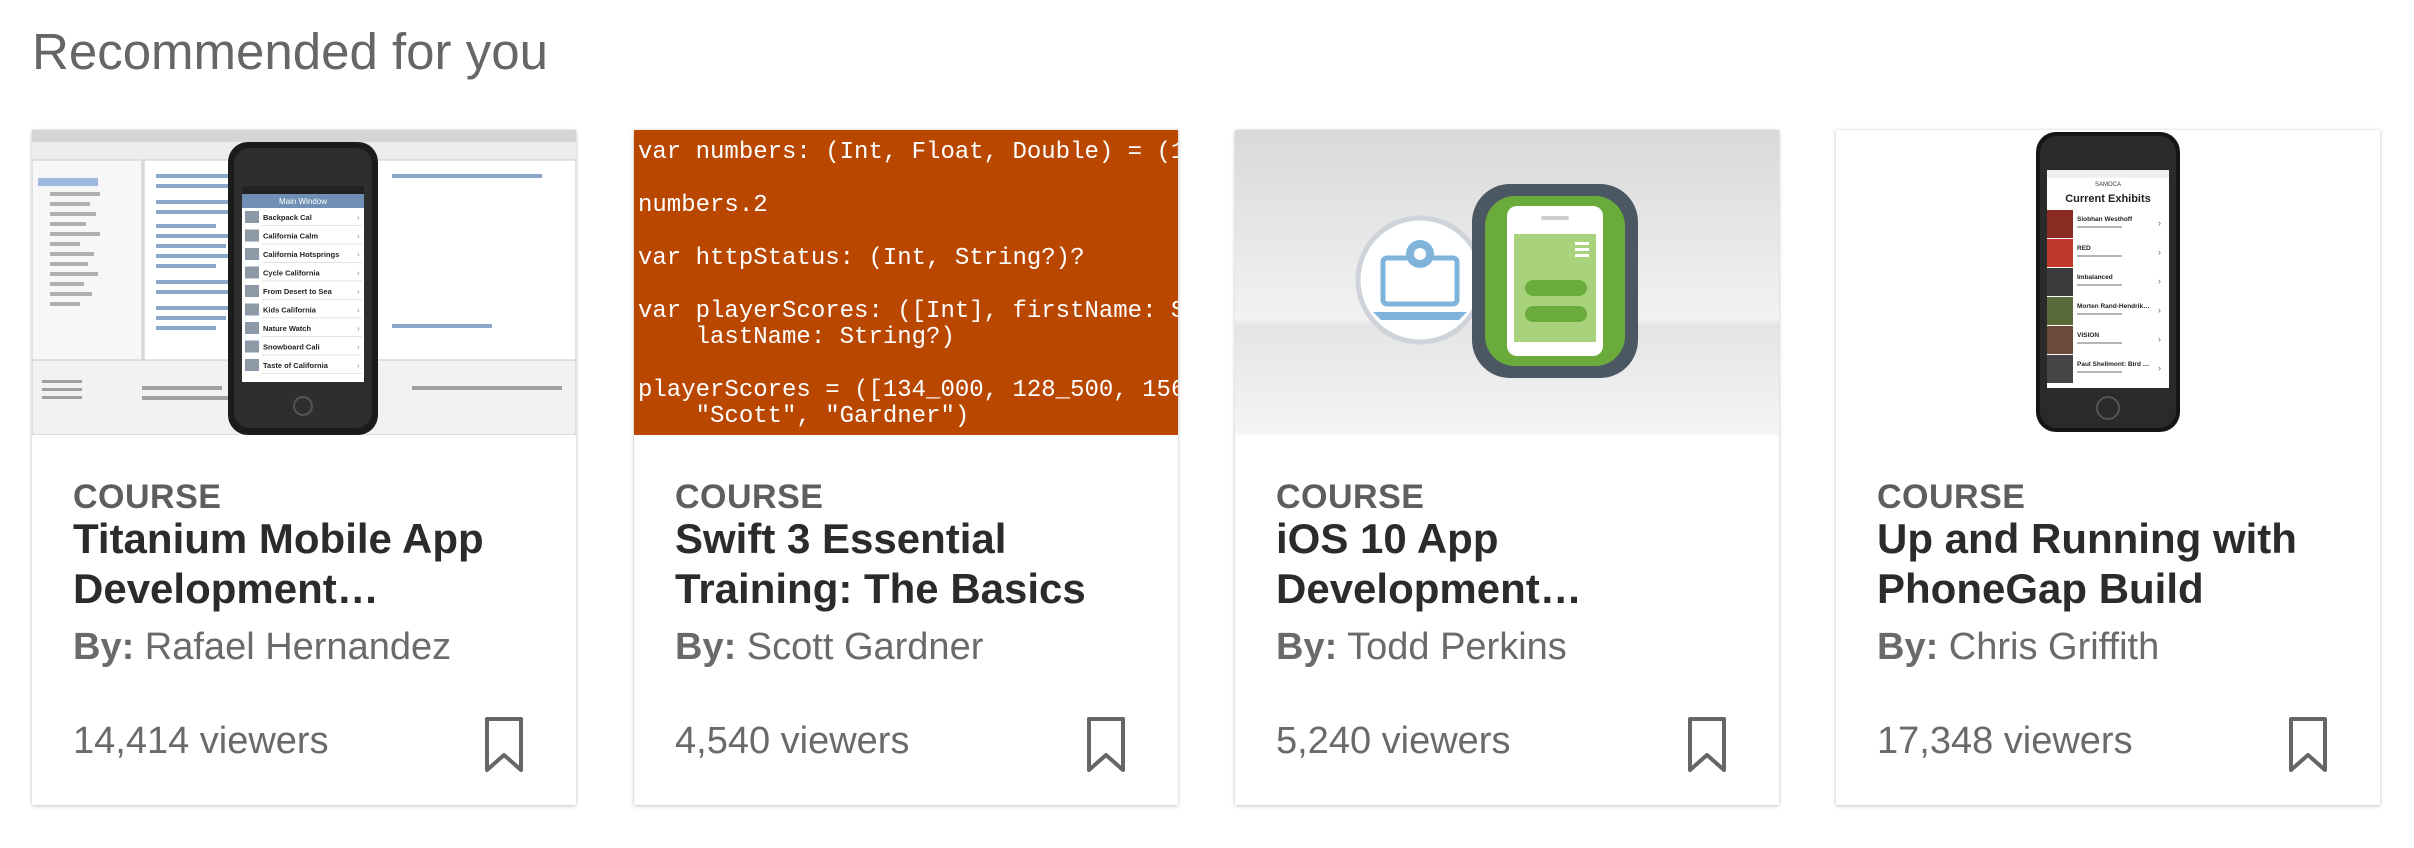 The image size is (2414, 848). I want to click on course-author: By: Scott Gardner, so click(829, 647).